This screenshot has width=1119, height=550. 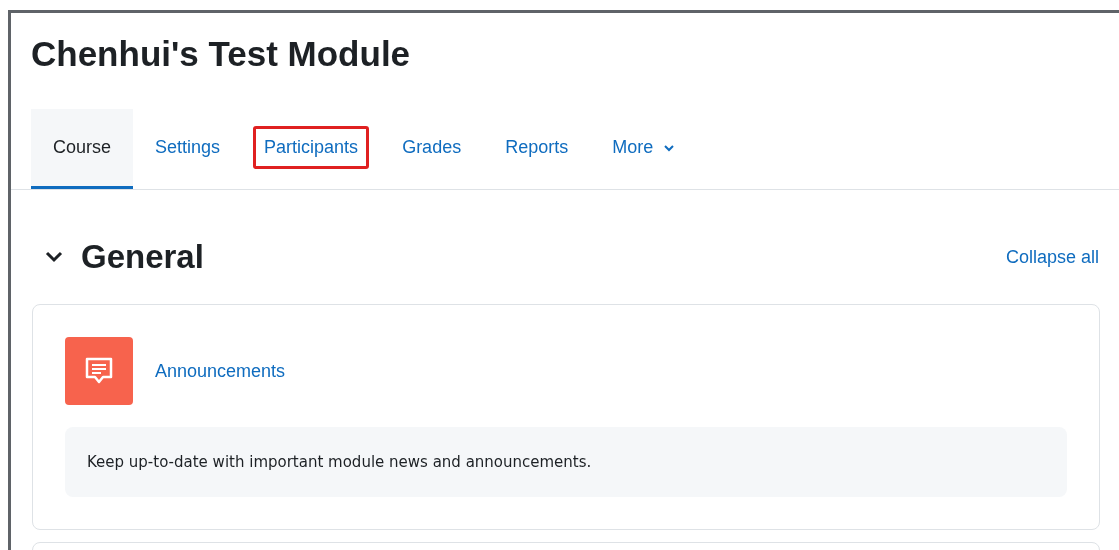 What do you see at coordinates (221, 54) in the screenshot?
I see `course-title: Chenhui's Test Module` at bounding box center [221, 54].